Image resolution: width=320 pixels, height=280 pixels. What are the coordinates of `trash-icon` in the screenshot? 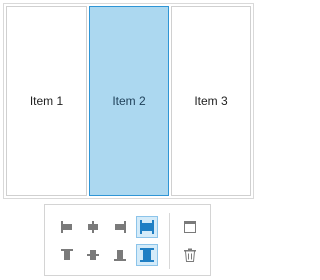 It's located at (190, 255).